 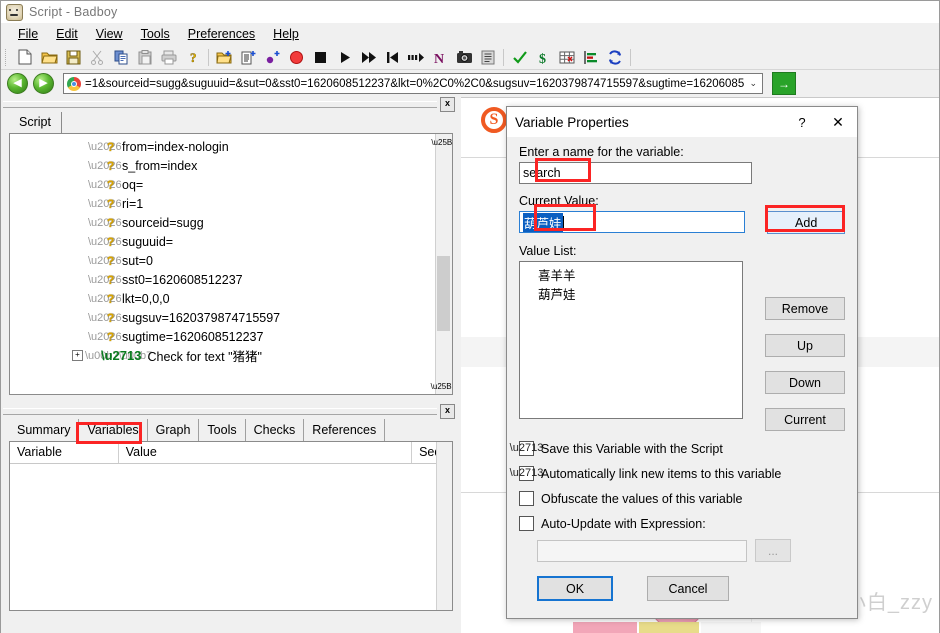 I want to click on auto-link-checkbox: \u2713, so click(x=526, y=473).